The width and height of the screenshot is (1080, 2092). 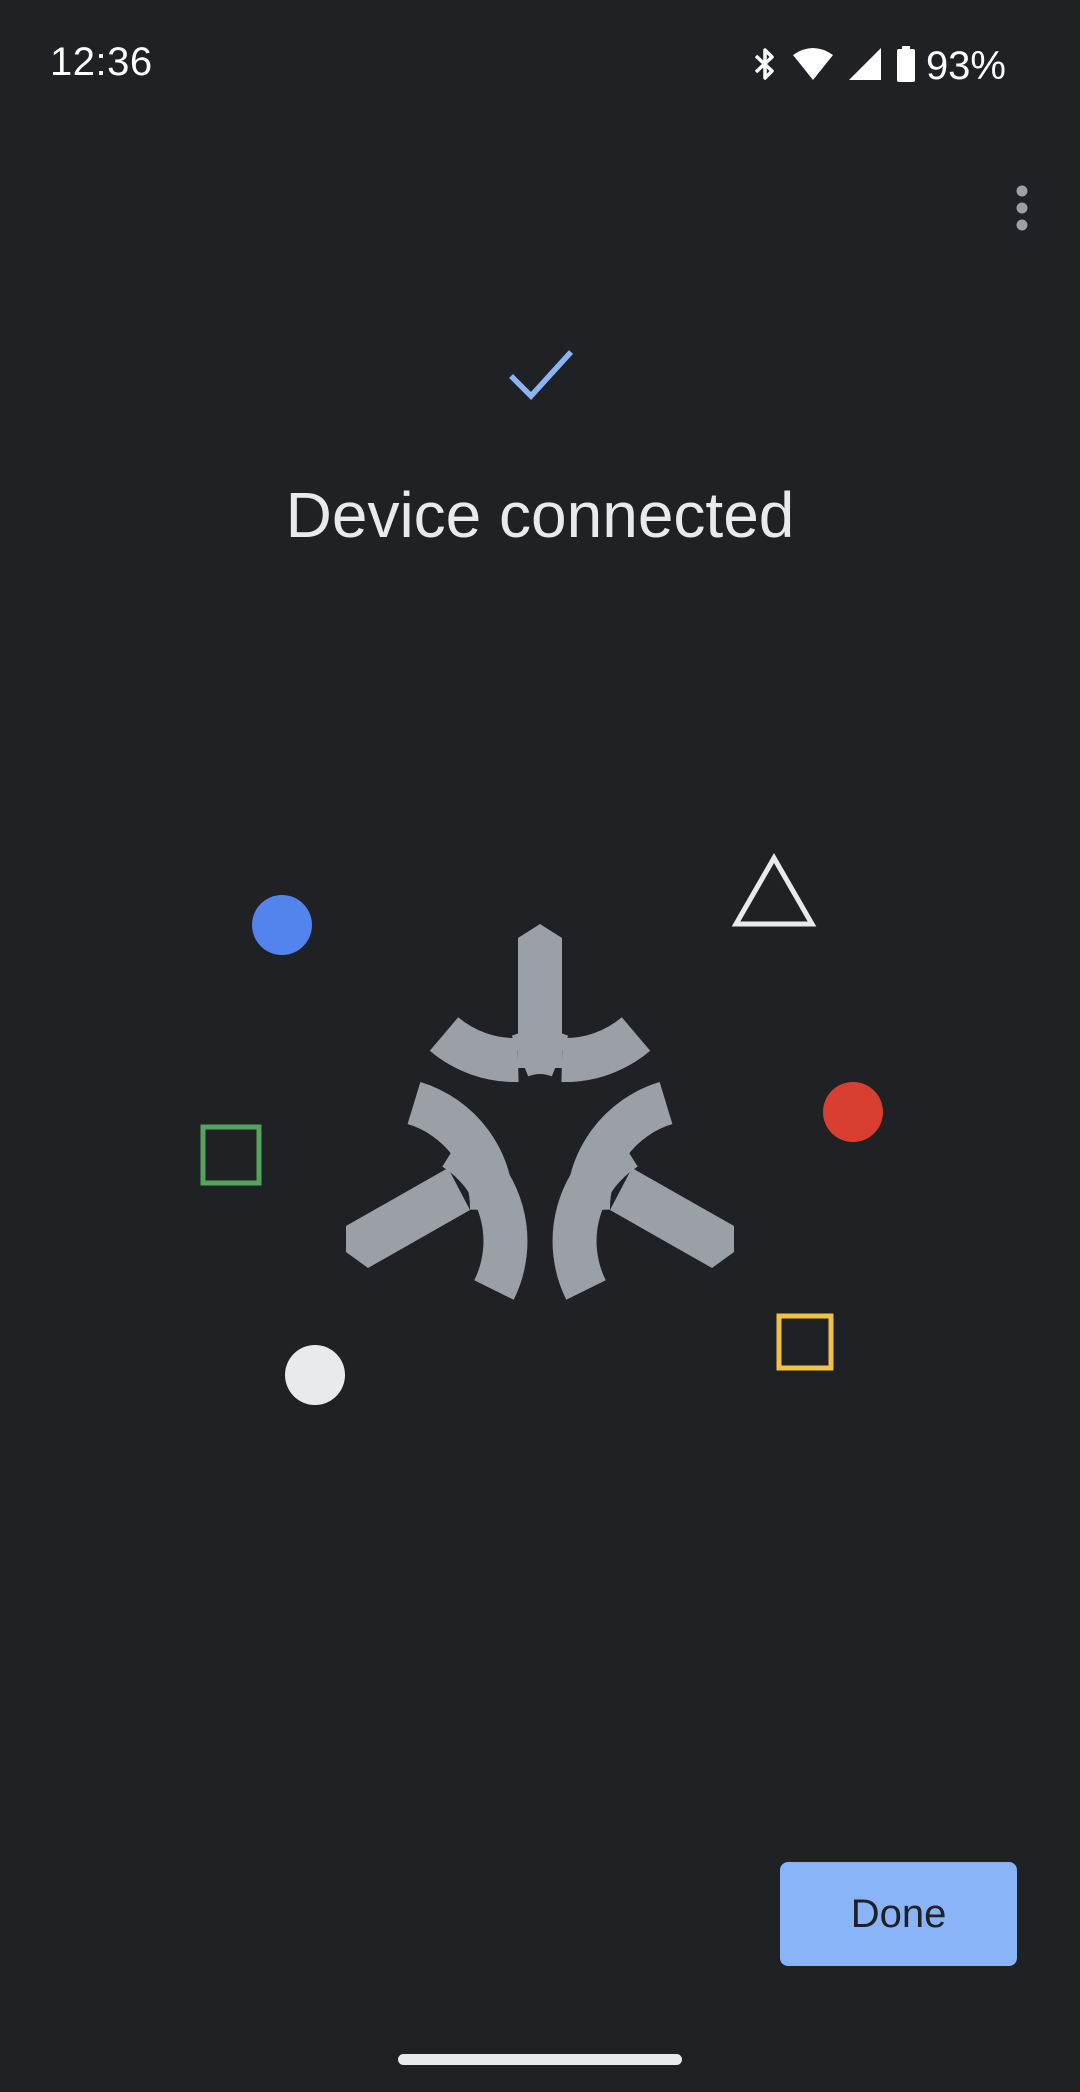 I want to click on cell-signal-icon, so click(x=865, y=66).